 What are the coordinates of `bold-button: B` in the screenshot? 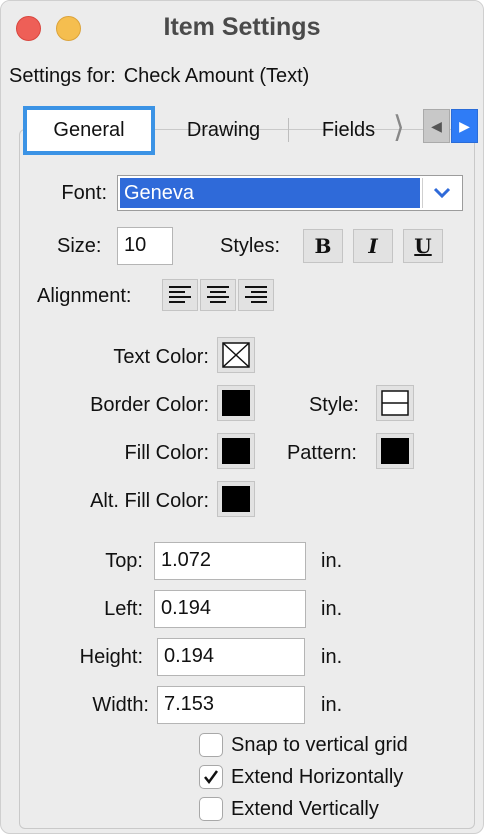 It's located at (323, 246).